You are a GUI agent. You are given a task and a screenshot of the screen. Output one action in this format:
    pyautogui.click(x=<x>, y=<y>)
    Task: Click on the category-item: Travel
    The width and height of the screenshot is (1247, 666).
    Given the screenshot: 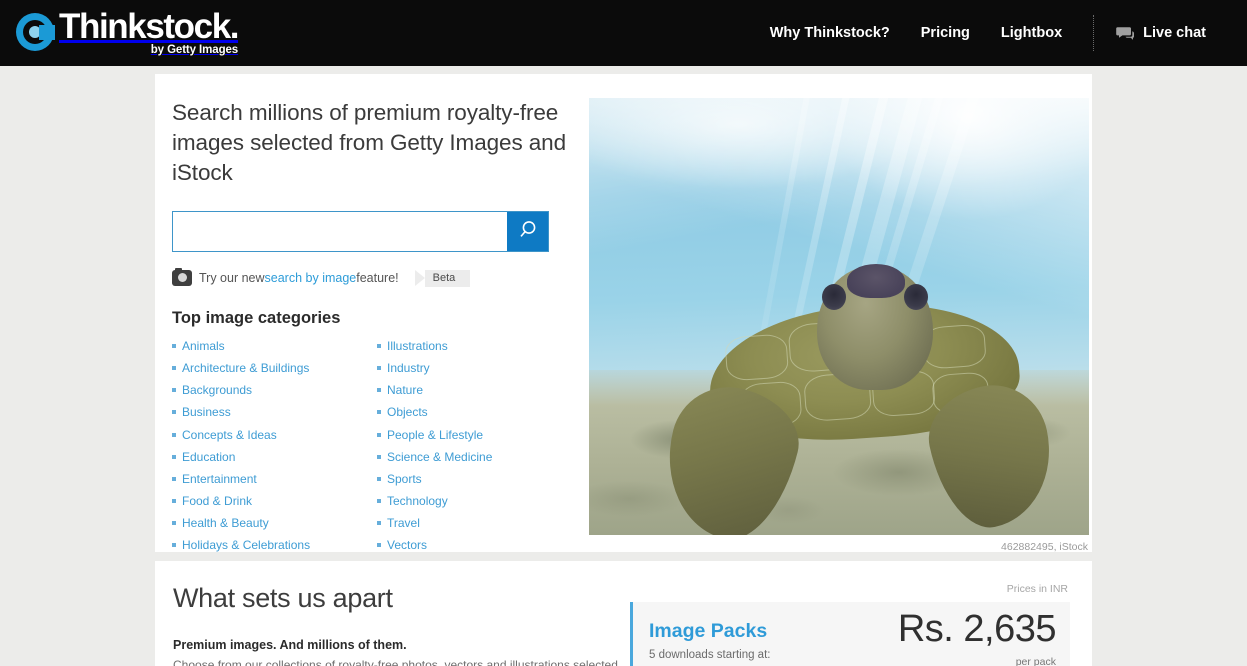 What is the action you would take?
    pyautogui.click(x=467, y=523)
    